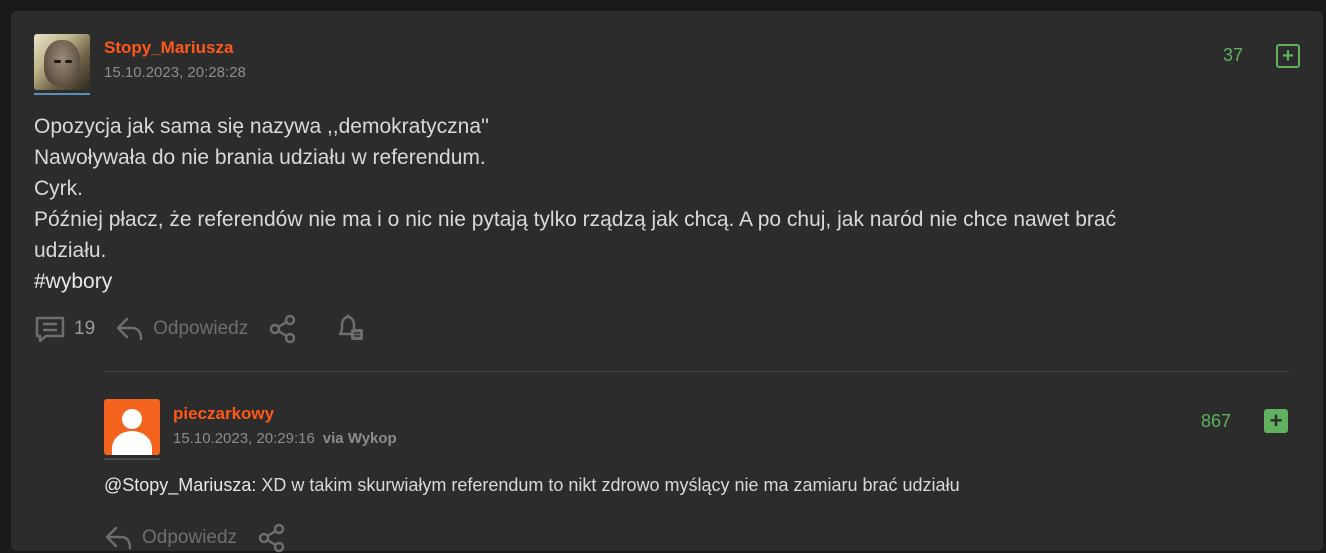 Image resolution: width=1326 pixels, height=553 pixels. I want to click on default-avatar-body, so click(132, 443).